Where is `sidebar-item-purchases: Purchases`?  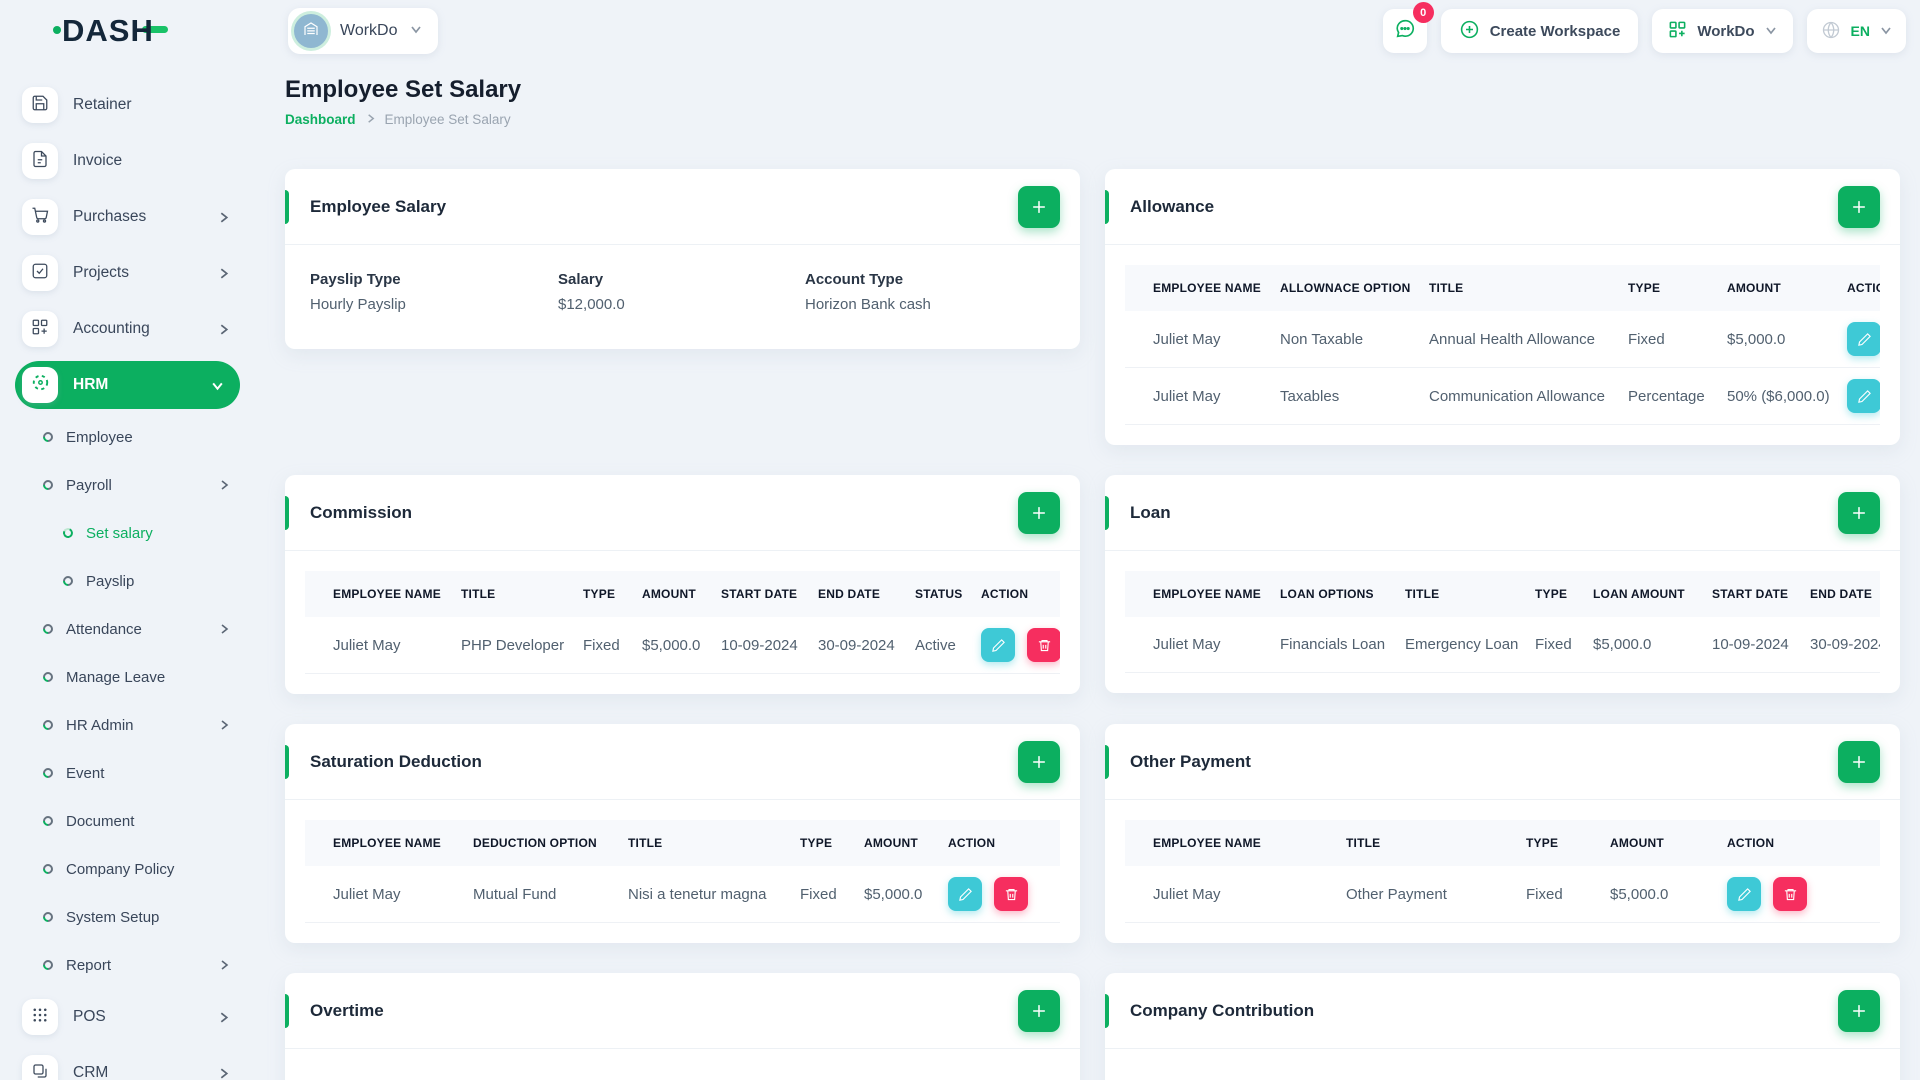
sidebar-item-purchases: Purchases is located at coordinates (130, 217).